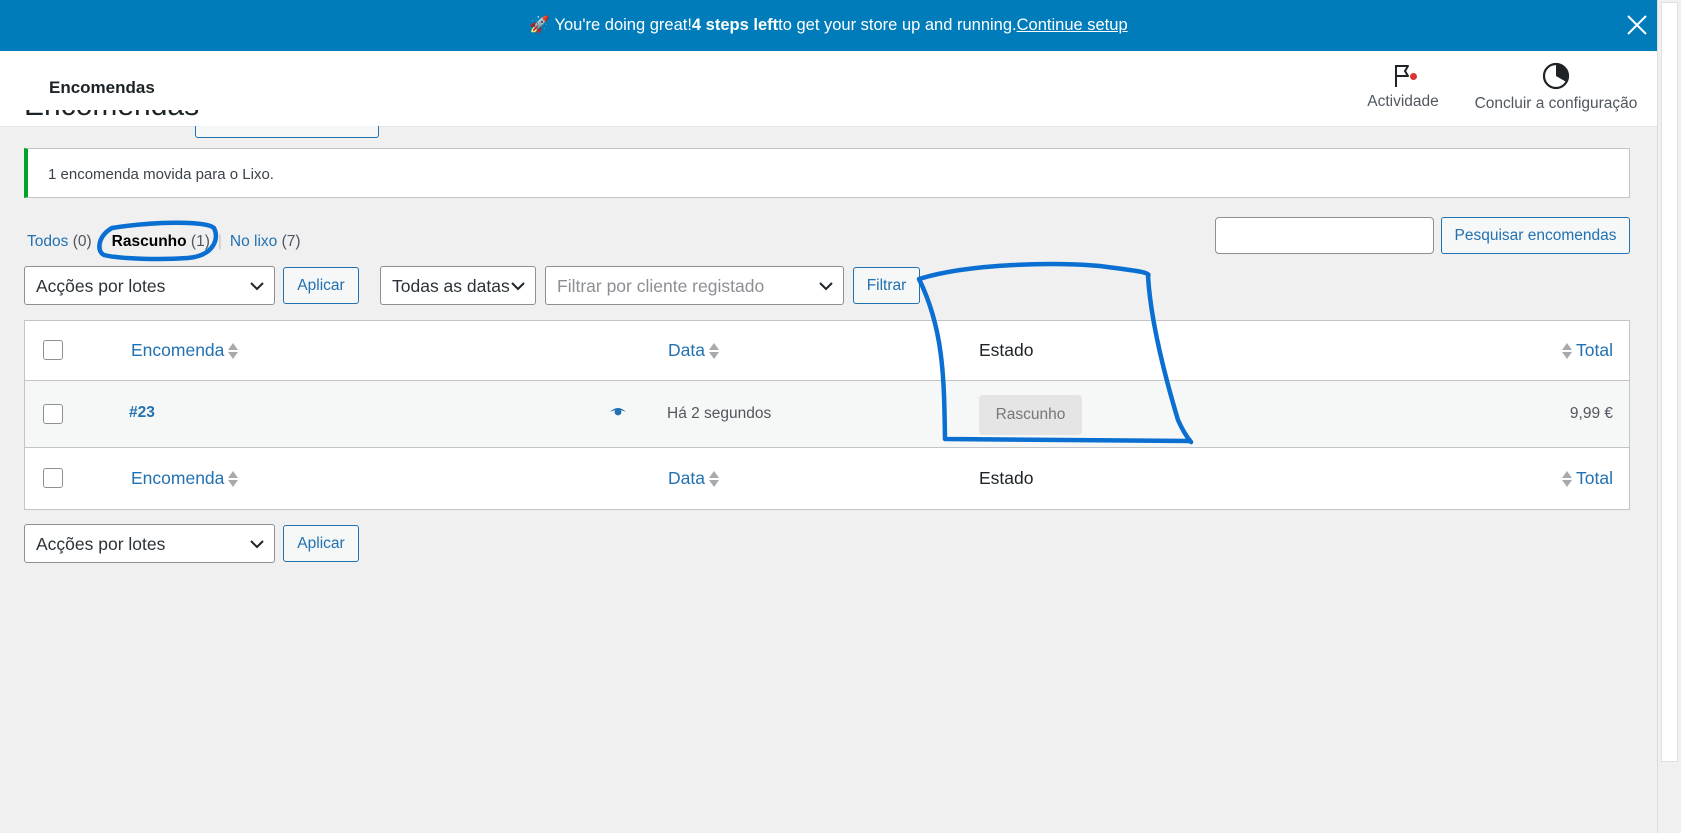 This screenshot has width=1681, height=833. I want to click on finish-setup-button: Concluir a configuração, so click(1556, 87).